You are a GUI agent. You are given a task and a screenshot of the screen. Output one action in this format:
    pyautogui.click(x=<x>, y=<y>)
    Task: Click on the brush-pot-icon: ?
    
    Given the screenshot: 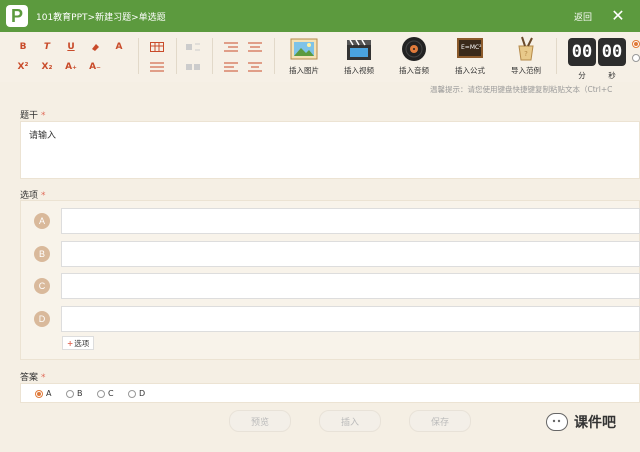 What is the action you would take?
    pyautogui.click(x=526, y=49)
    